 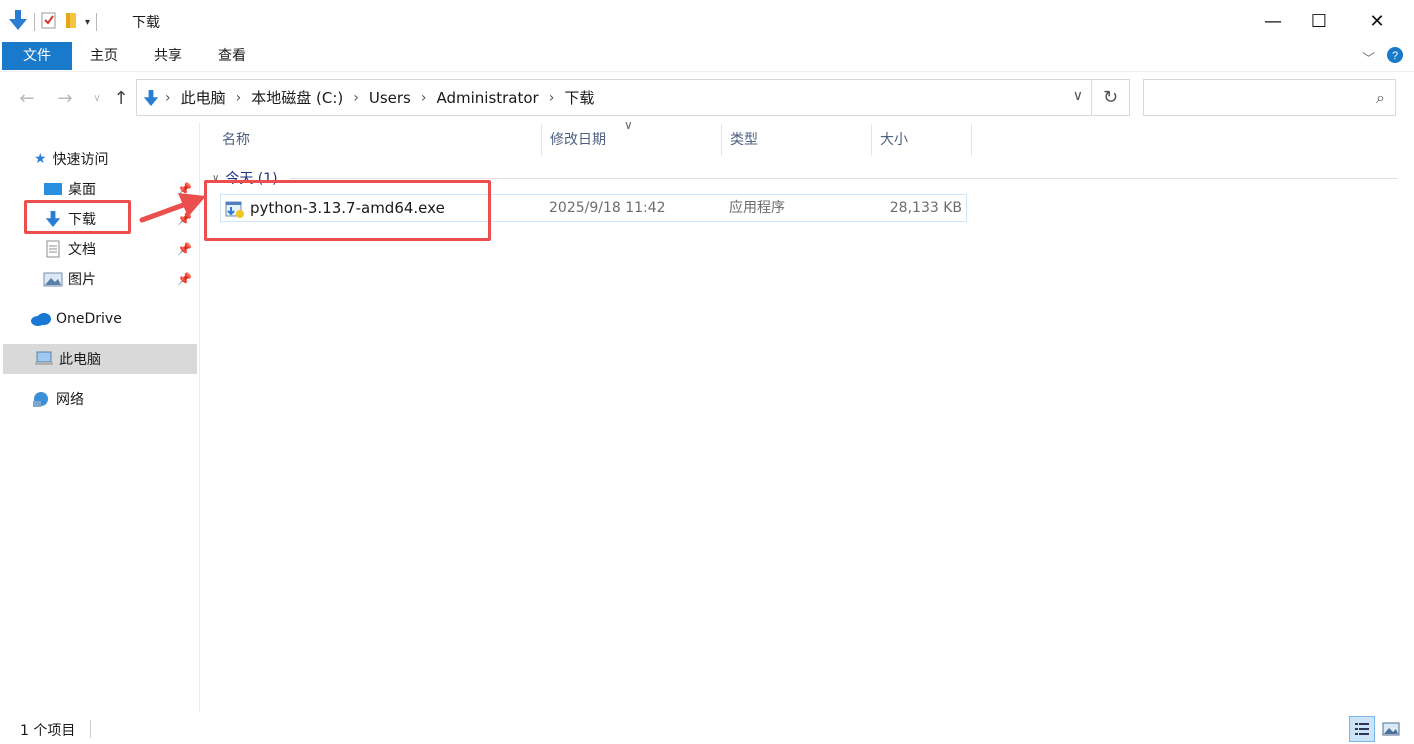 I want to click on pictures-icon, so click(x=53, y=279).